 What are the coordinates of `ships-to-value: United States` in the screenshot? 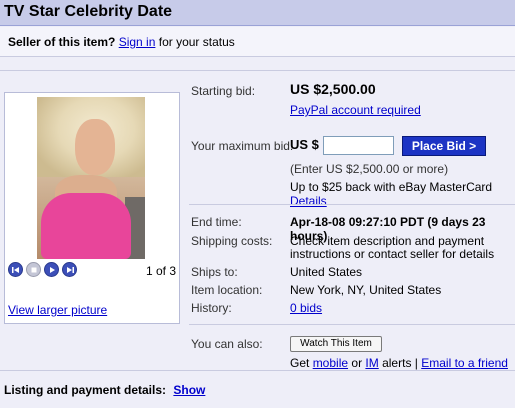 It's located at (326, 272).